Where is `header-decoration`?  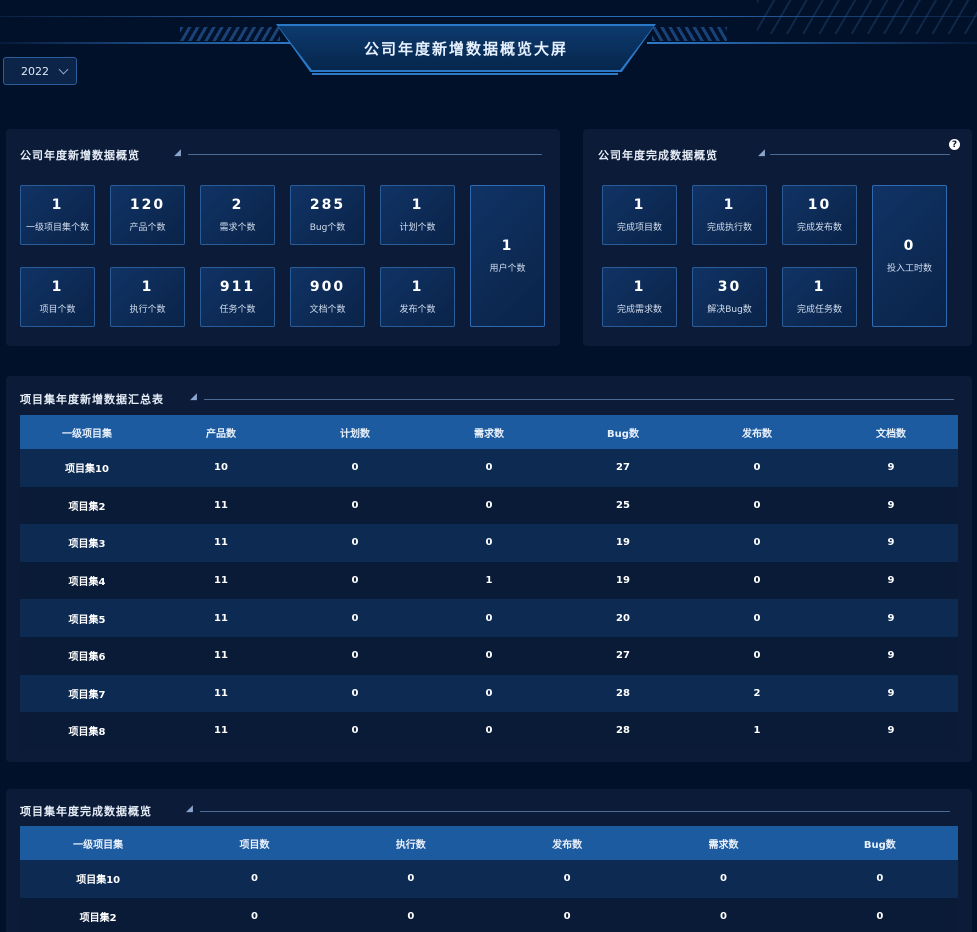
header-decoration is located at coordinates (867, 17).